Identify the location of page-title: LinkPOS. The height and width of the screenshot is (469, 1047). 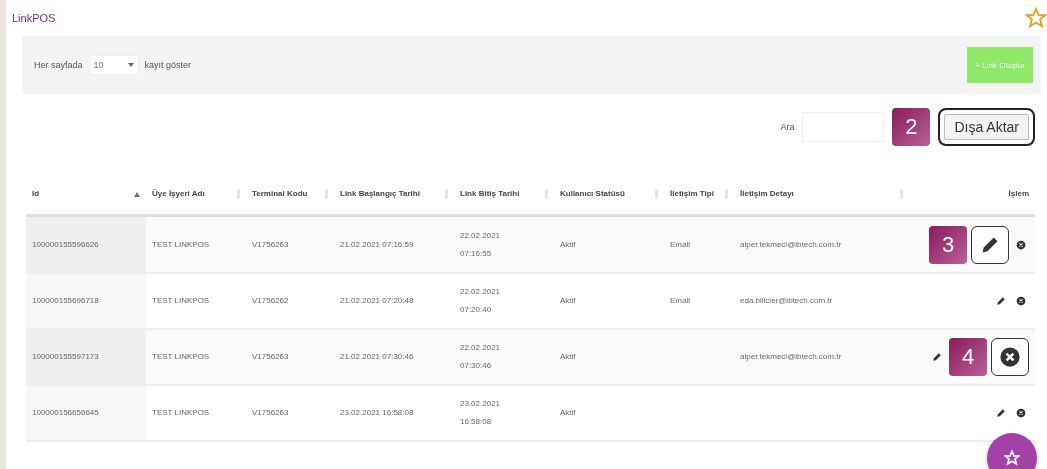
(34, 18).